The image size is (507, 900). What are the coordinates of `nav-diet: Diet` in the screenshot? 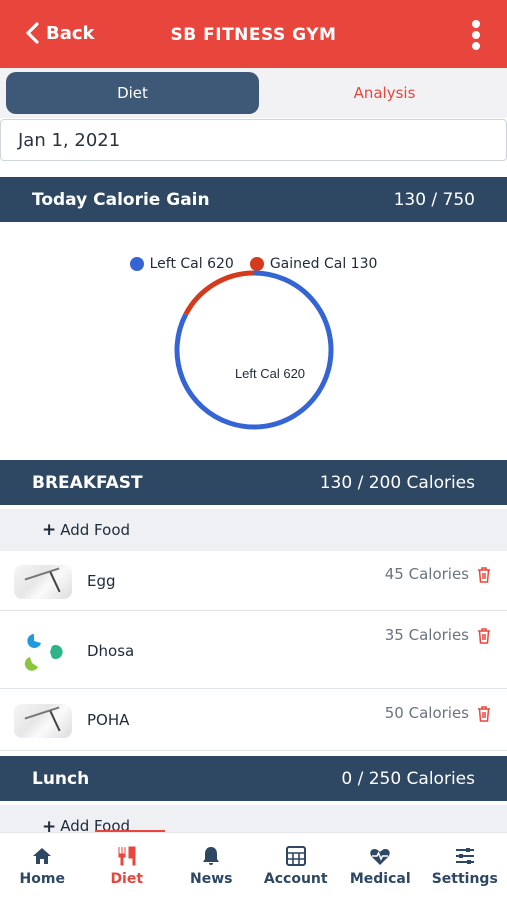 It's located at (127, 866).